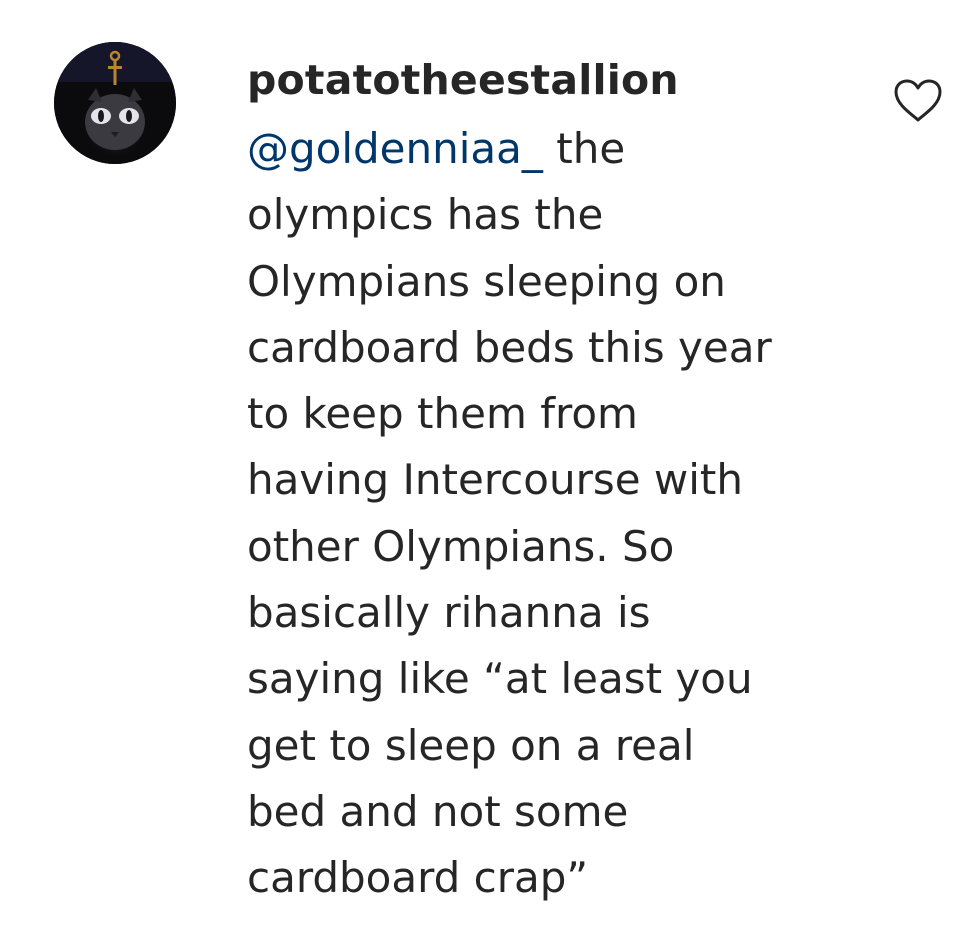 The image size is (980, 938). Describe the element at coordinates (461, 546) in the screenshot. I see `comment-line: other Olympians. So` at that location.